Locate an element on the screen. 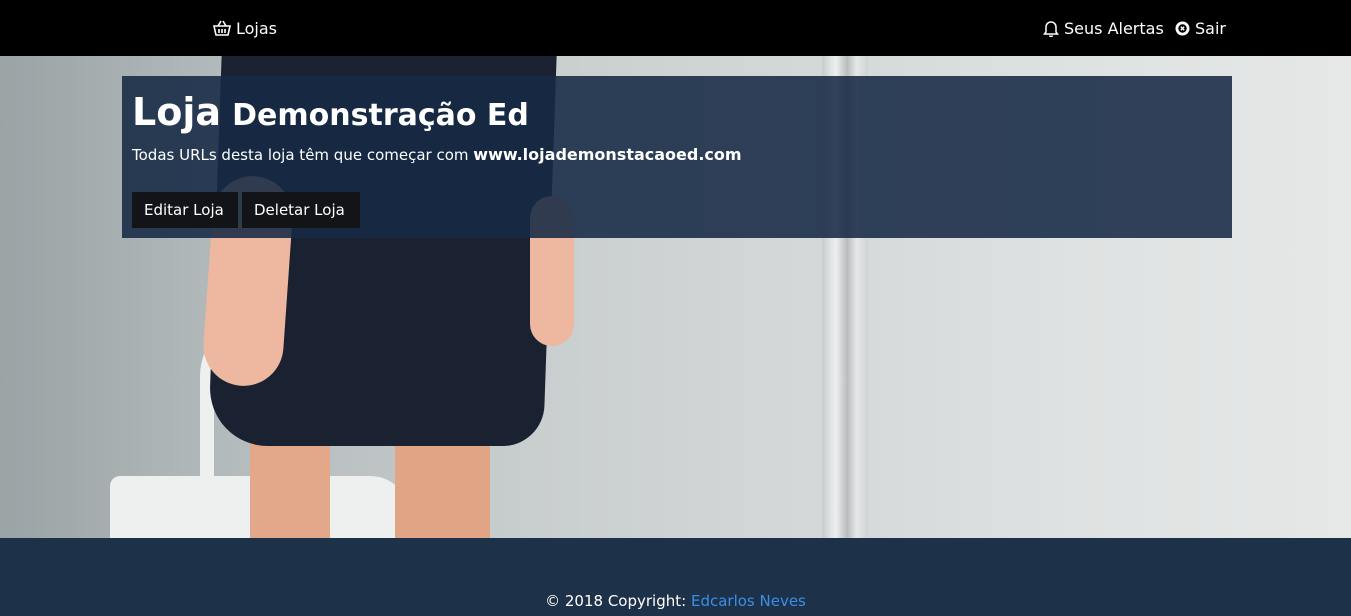 The height and width of the screenshot is (616, 1351). basket-icon is located at coordinates (222, 28).